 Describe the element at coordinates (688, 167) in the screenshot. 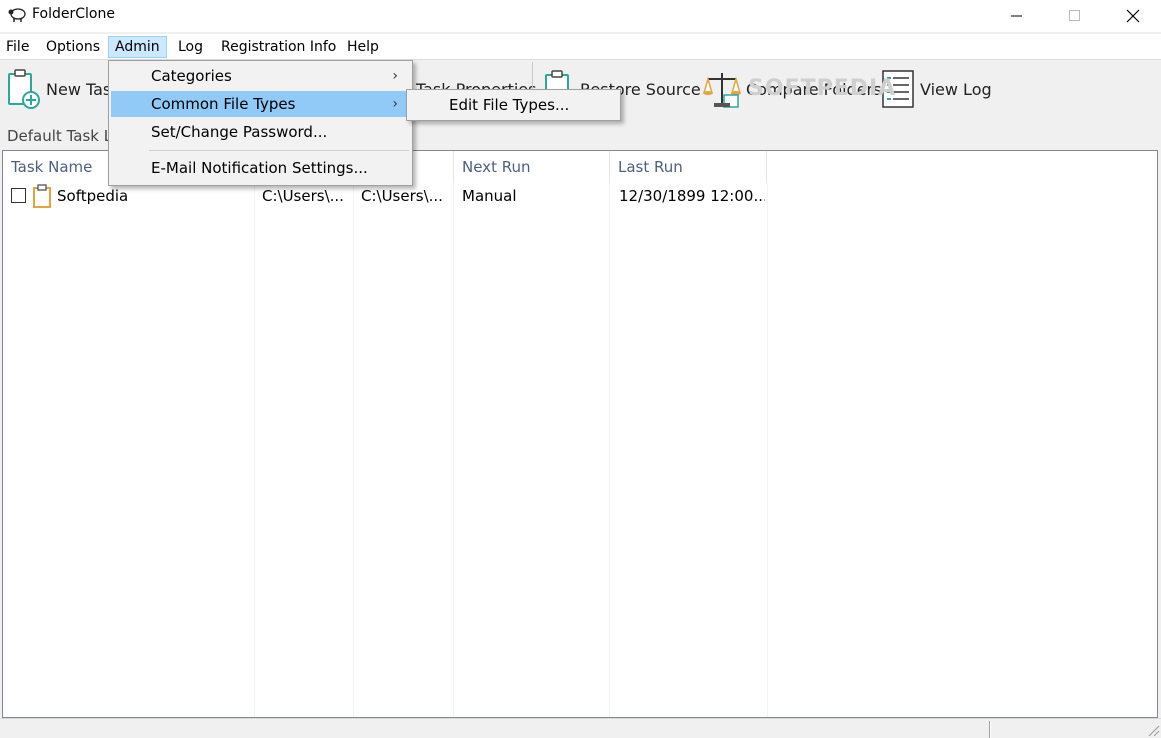

I see `column-last-run: Last Run` at that location.